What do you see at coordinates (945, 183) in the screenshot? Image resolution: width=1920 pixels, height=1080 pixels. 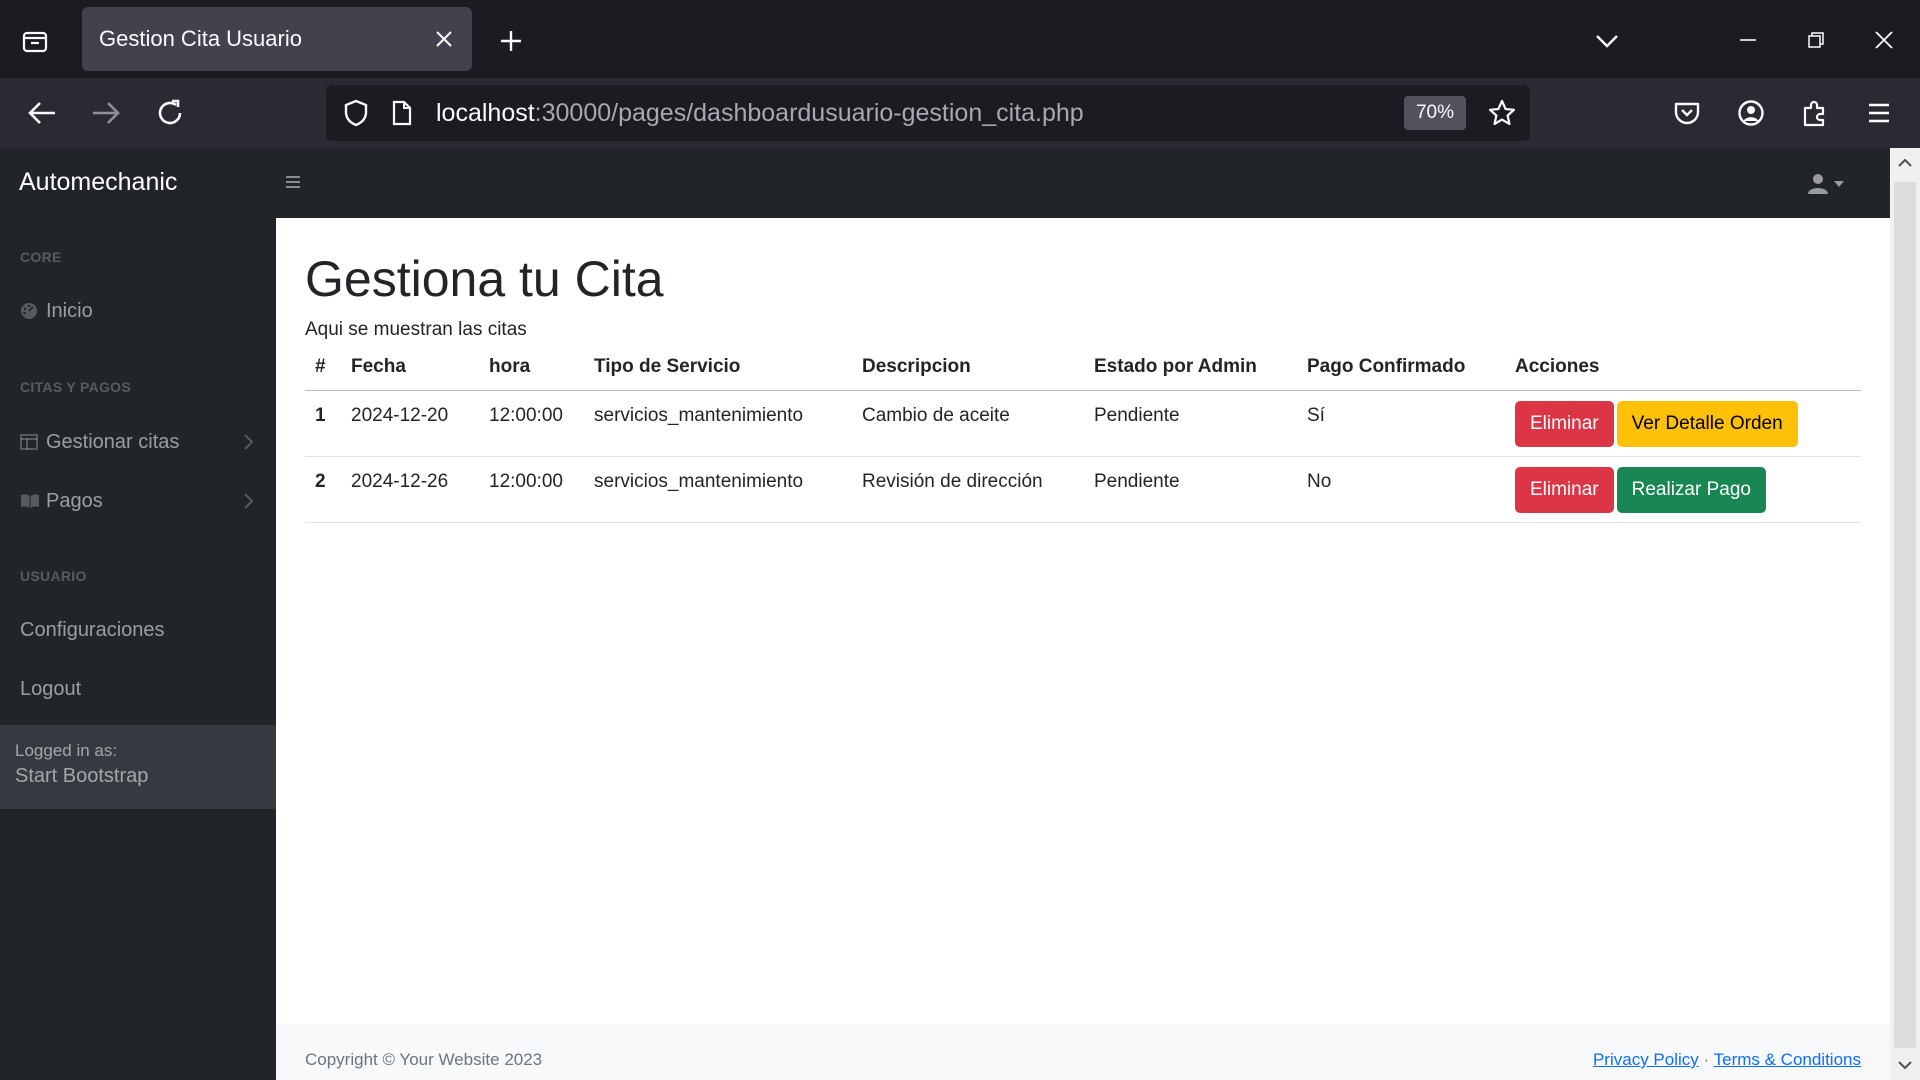 I see `top-navbar: Automechanic` at bounding box center [945, 183].